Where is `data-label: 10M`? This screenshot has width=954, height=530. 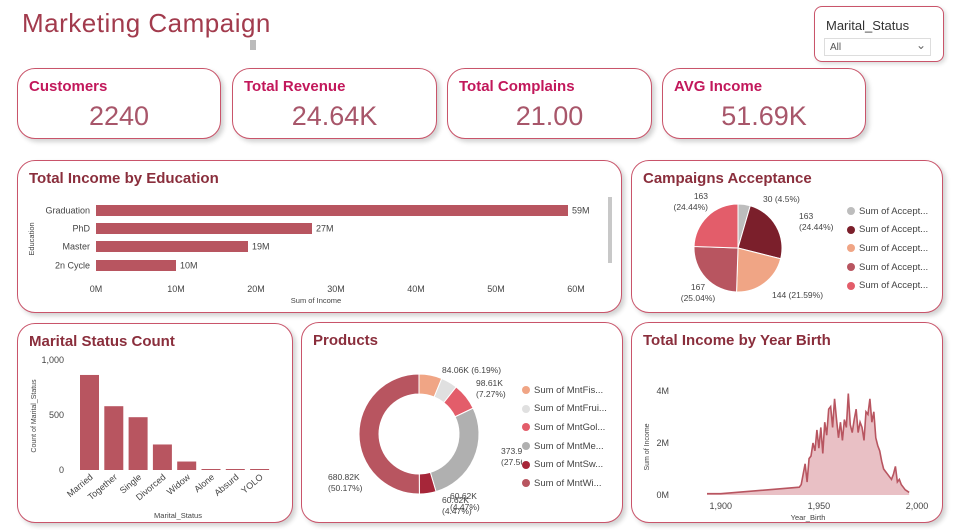 data-label: 10M is located at coordinates (189, 266).